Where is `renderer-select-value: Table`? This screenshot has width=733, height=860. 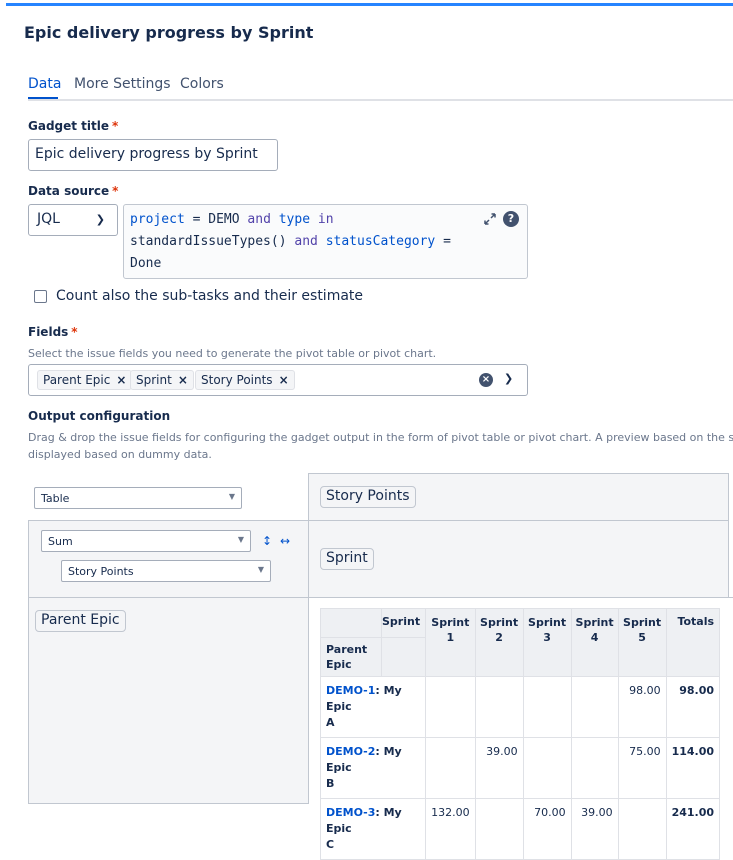
renderer-select-value: Table is located at coordinates (55, 498).